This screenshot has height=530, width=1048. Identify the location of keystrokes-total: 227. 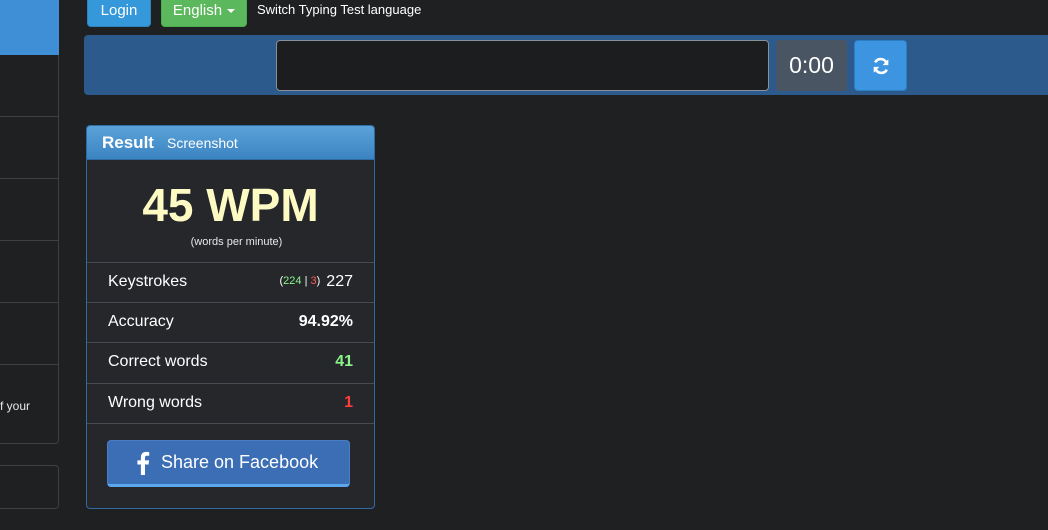
(339, 281).